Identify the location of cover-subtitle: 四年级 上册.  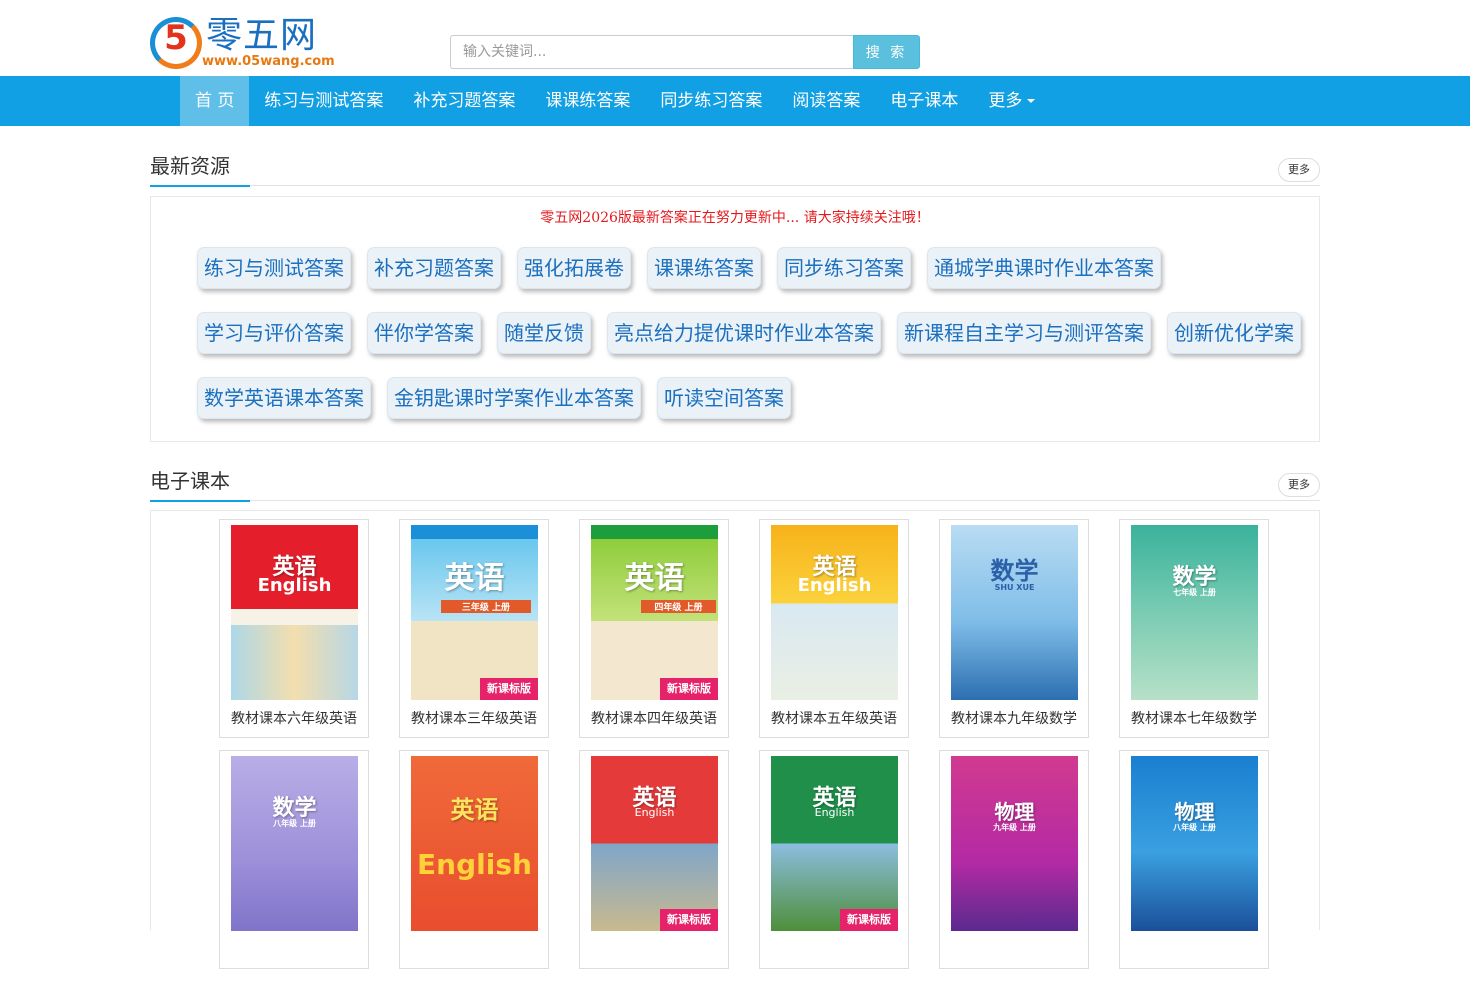
(678, 606).